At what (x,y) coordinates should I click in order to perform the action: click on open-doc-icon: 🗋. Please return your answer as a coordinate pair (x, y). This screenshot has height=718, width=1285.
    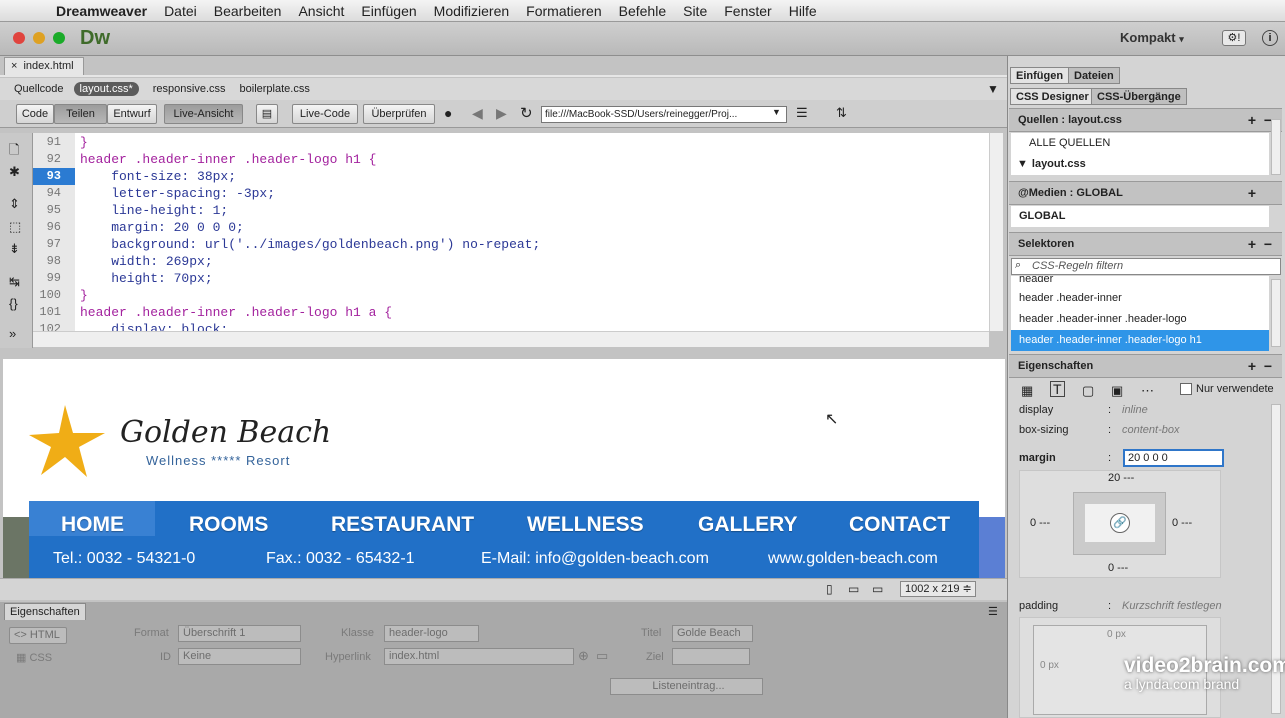
    Looking at the image, I should click on (14, 152).